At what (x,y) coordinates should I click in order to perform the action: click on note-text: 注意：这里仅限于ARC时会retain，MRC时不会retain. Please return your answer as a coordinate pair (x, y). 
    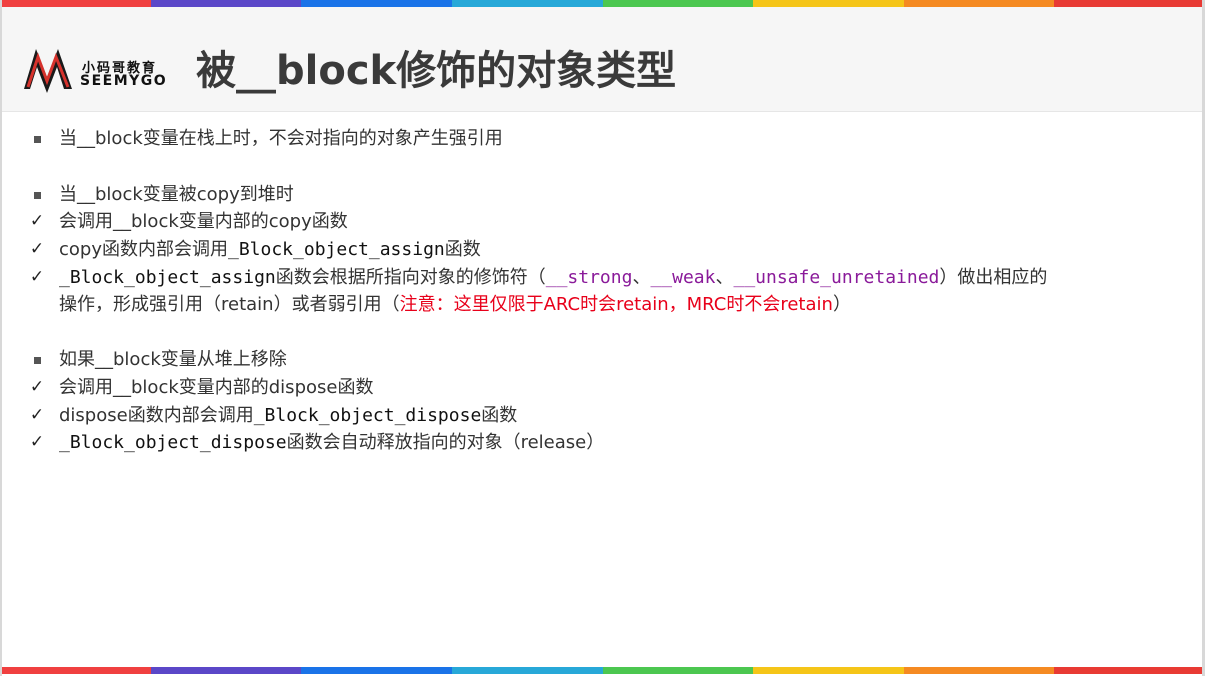
    Looking at the image, I should click on (616, 304).